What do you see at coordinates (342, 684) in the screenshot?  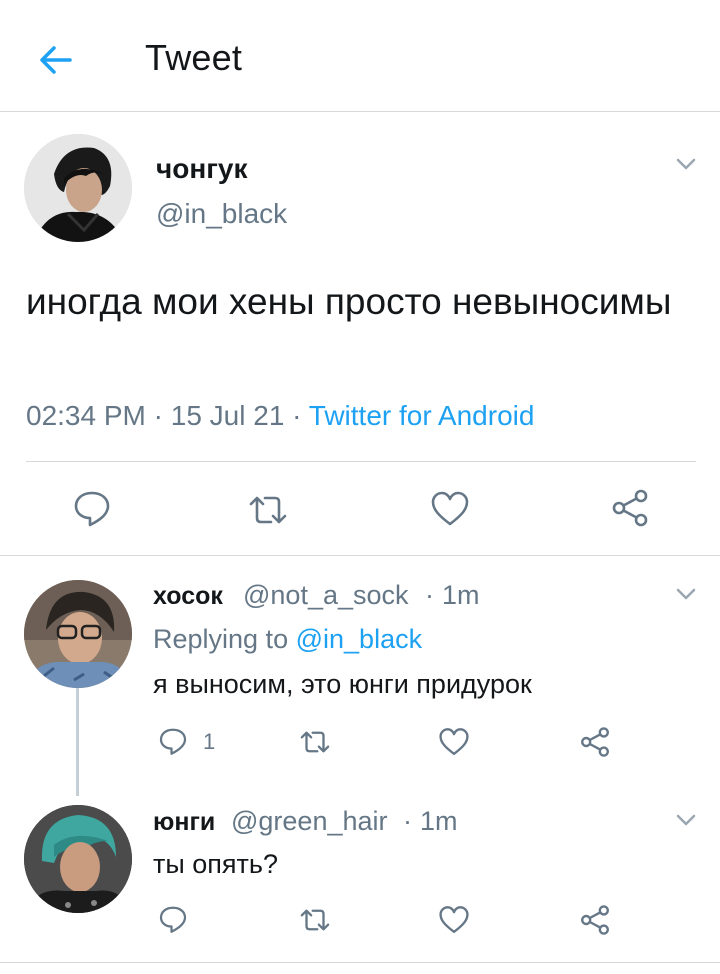 I see `reply-text: я выносим, это юнги придурок` at bounding box center [342, 684].